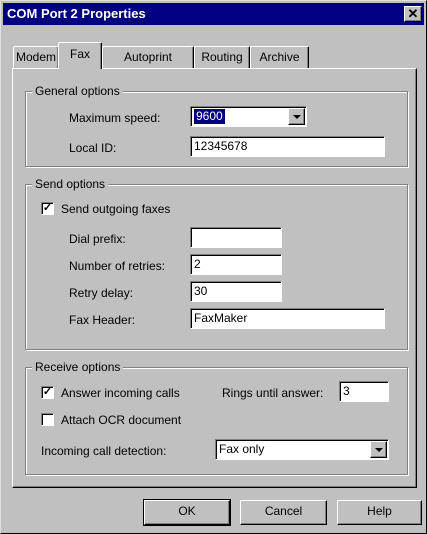 The image size is (427, 534). What do you see at coordinates (120, 393) in the screenshot?
I see `answer-calls-label: Answer incoming calls` at bounding box center [120, 393].